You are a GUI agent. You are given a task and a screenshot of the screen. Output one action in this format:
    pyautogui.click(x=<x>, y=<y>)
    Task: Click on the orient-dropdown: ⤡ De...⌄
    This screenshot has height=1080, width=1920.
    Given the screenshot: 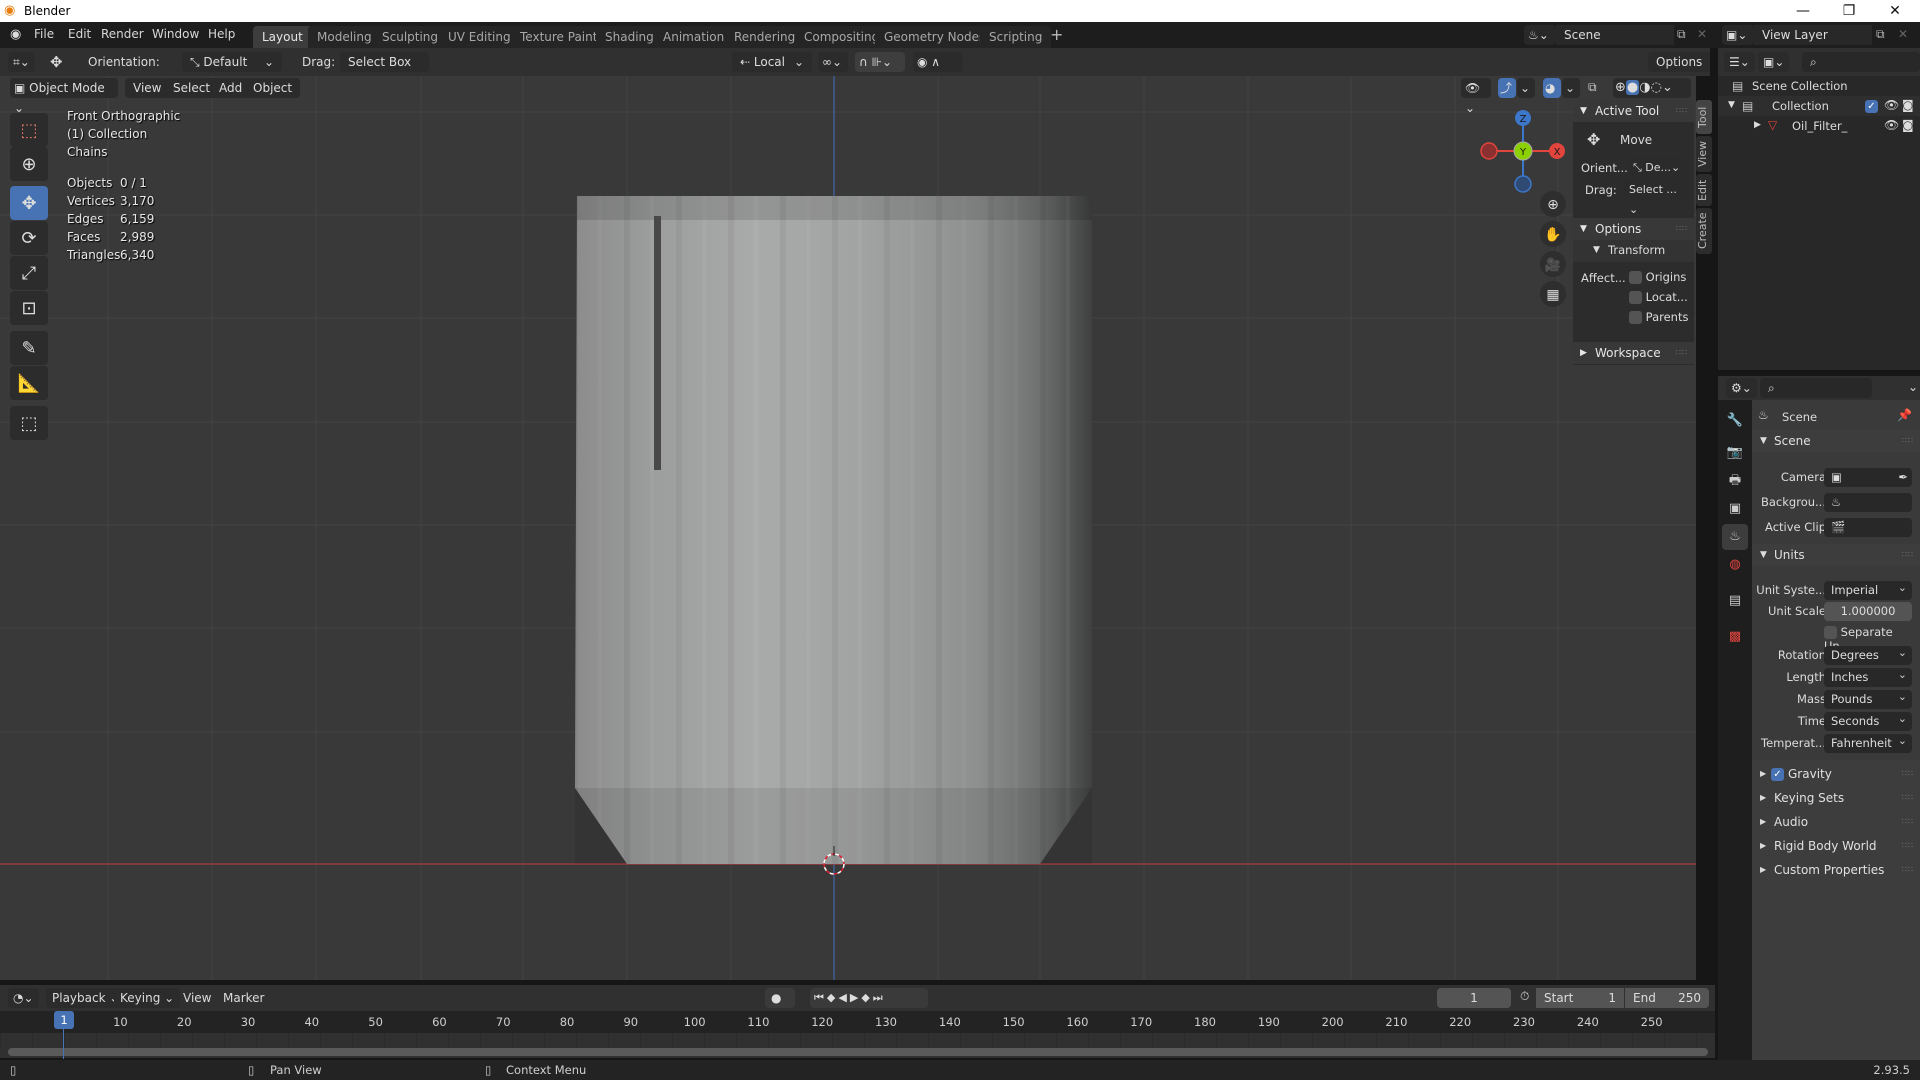 What is the action you would take?
    pyautogui.click(x=1658, y=168)
    